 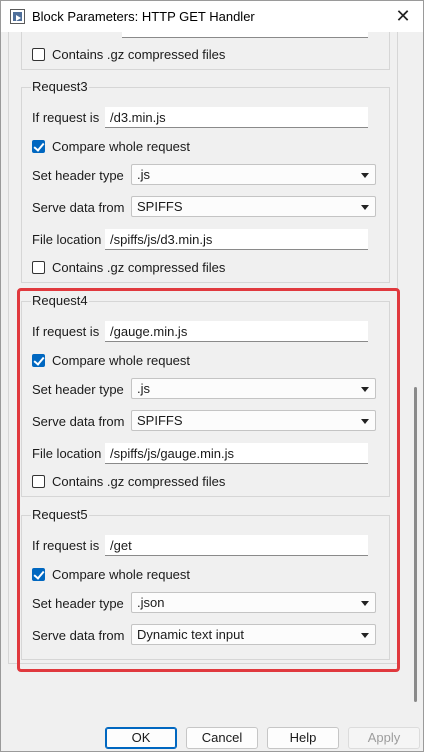 What do you see at coordinates (121, 360) in the screenshot?
I see `request4-compare-label: Compare whole request` at bounding box center [121, 360].